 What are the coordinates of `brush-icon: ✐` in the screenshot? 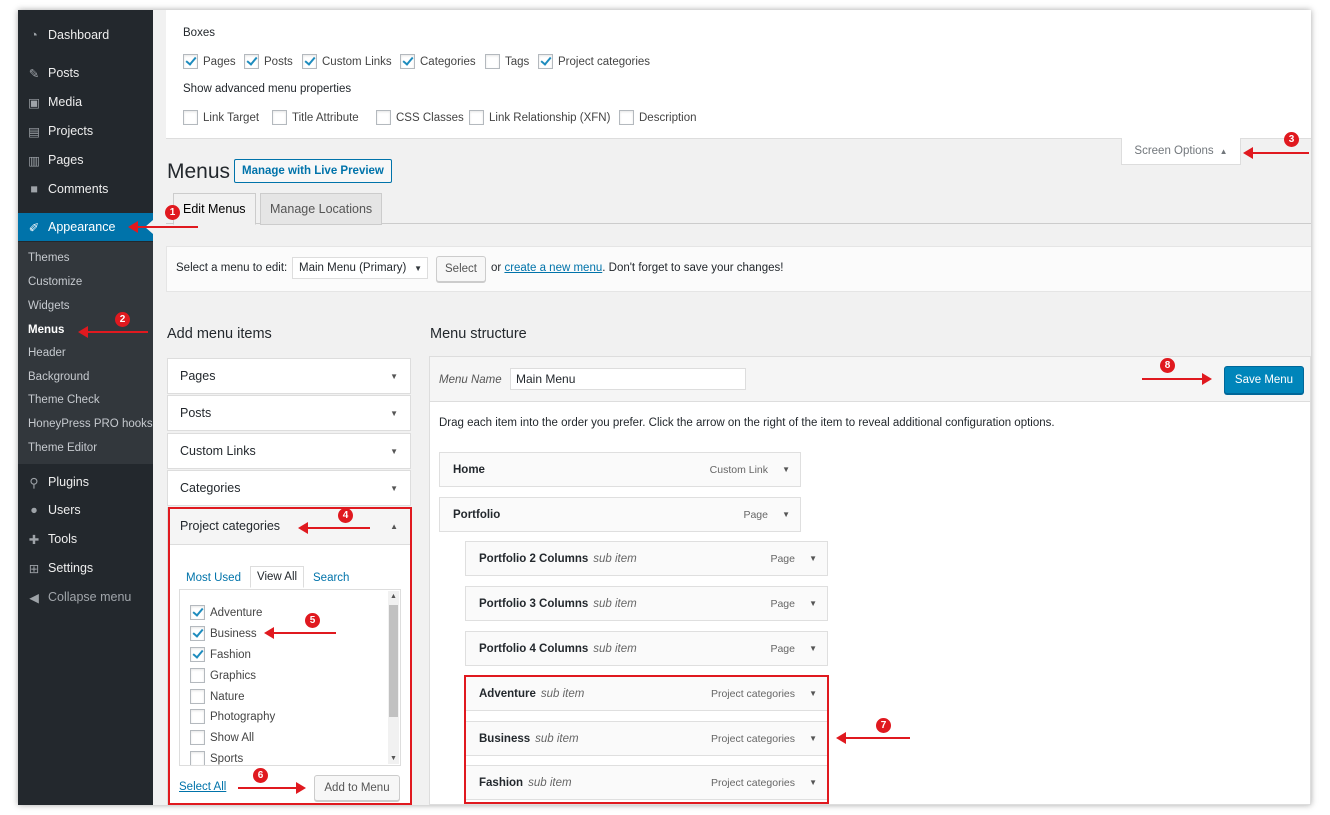 It's located at (34, 227).